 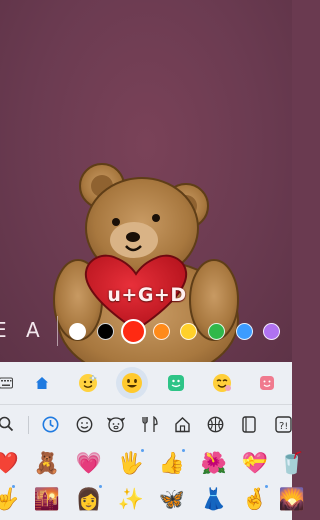 What do you see at coordinates (152, 484) in the screenshot?
I see `recent-emoji-grid: ❤️ 🧸 💗 🖐️ 👍 🌺 💝 🥤 🤟 🌇 👩 ✨ 🦋 👗 🤞 🌄` at bounding box center [152, 484].